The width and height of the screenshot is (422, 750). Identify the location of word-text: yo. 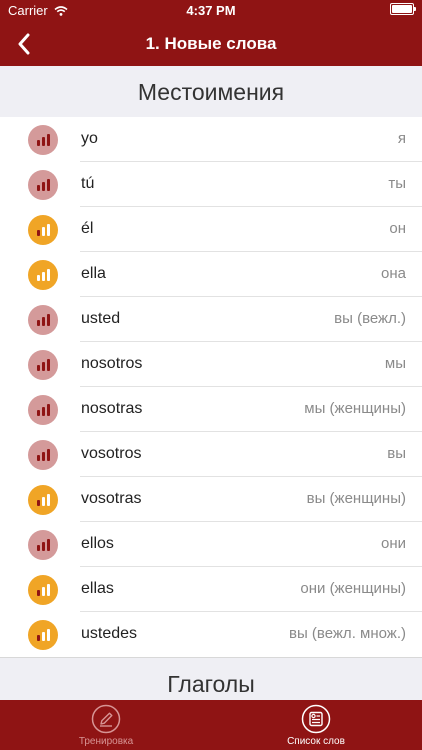
(89, 138).